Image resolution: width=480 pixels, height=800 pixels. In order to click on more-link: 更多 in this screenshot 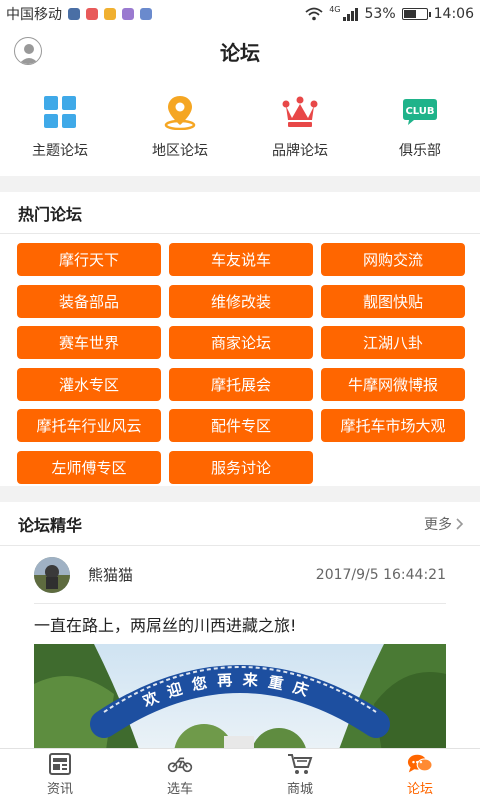, I will do `click(444, 524)`.